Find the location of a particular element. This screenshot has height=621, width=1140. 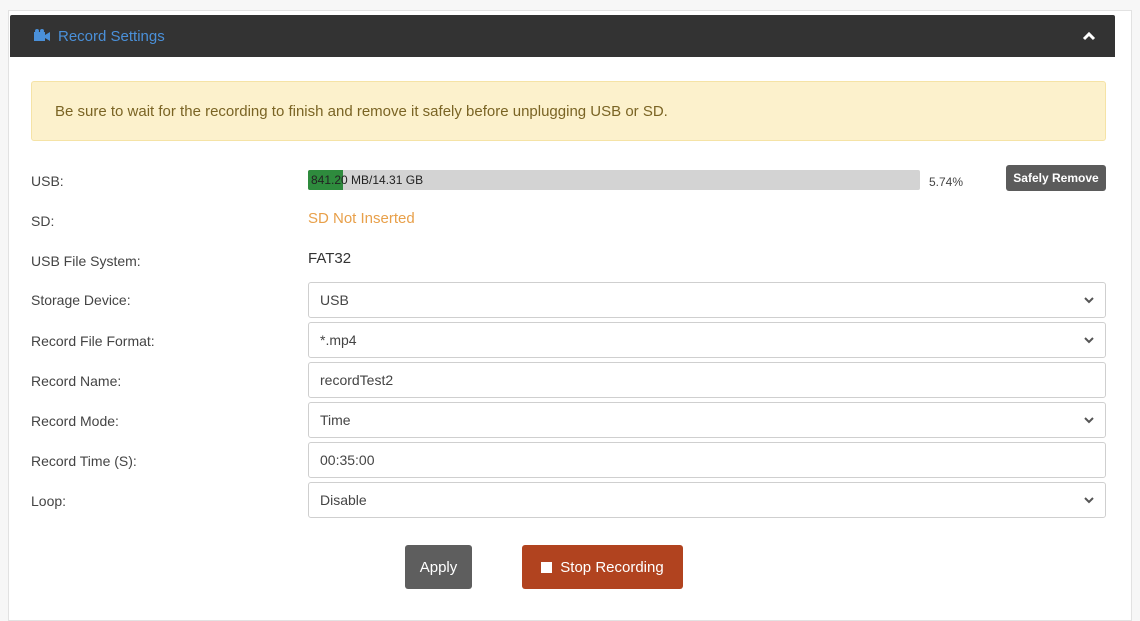

stop-recording-label: Stop Recording is located at coordinates (612, 567).